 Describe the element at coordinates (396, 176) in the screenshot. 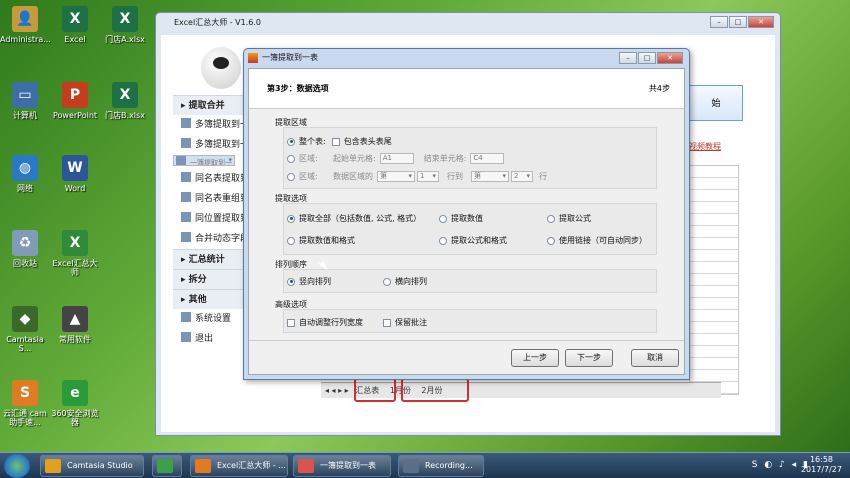

I see `first-select: 第` at that location.